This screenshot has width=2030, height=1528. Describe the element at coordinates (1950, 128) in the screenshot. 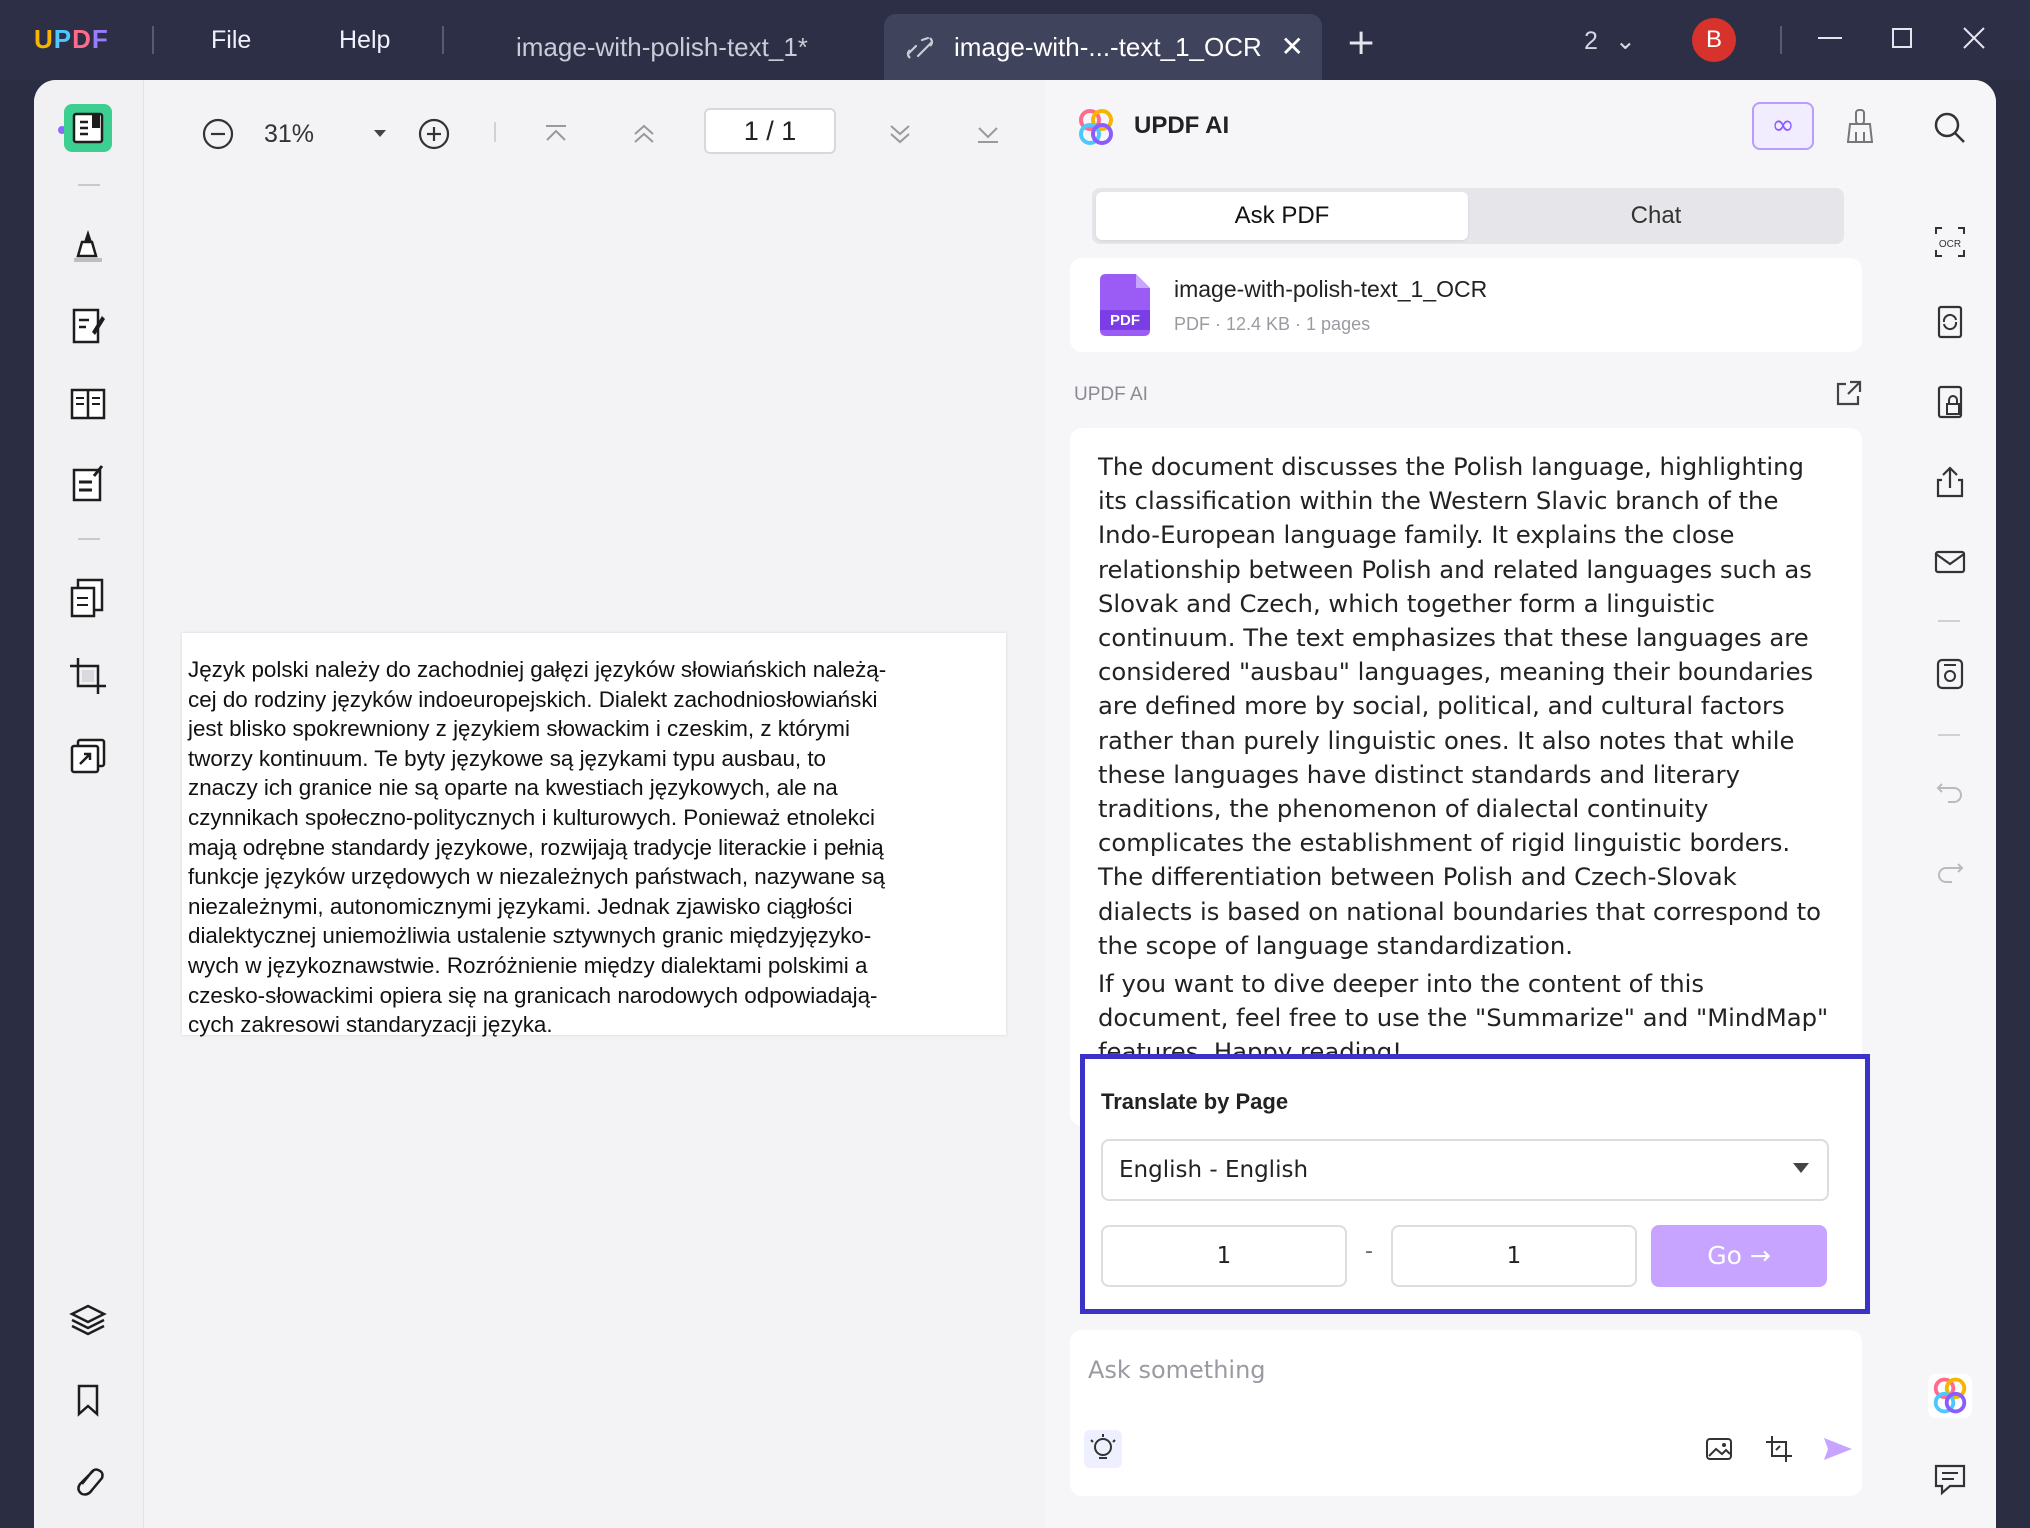

I see `search-icon` at that location.